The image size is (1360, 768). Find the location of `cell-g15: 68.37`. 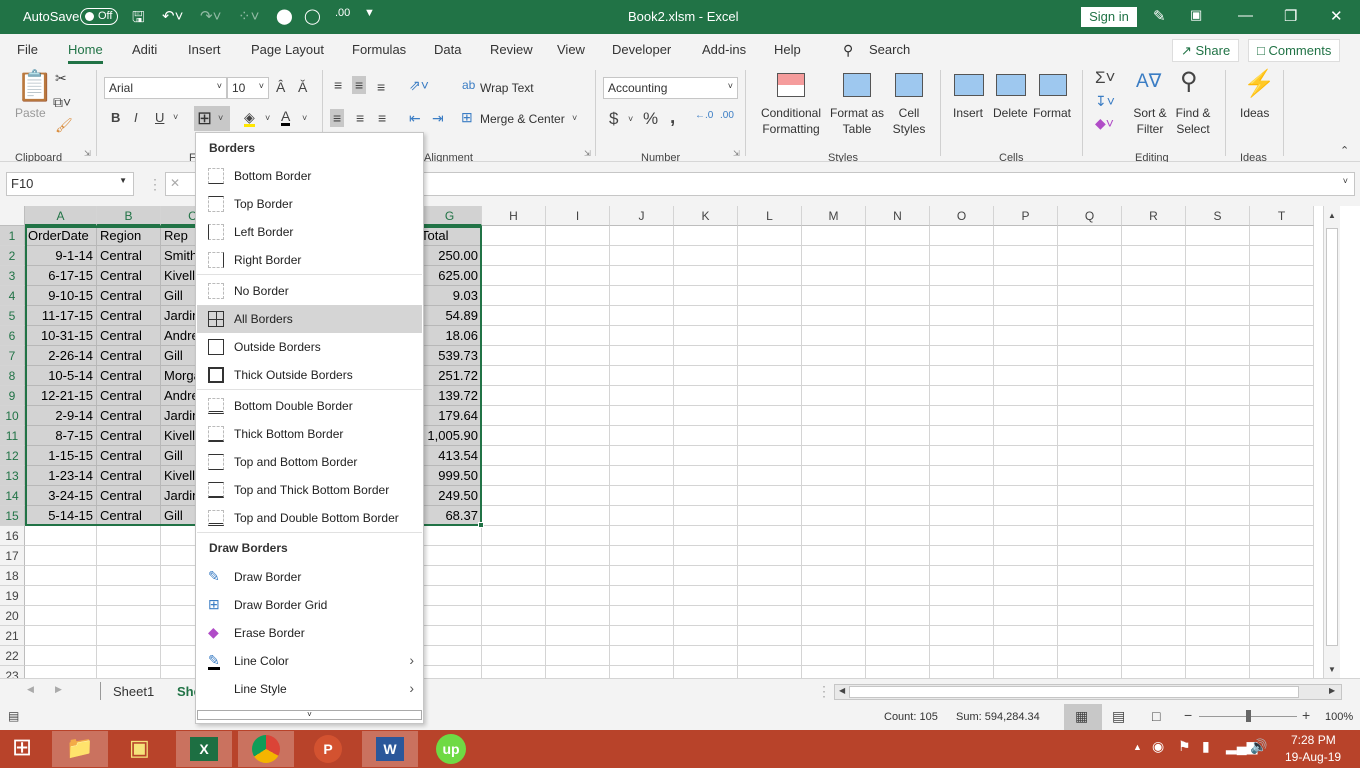

cell-g15: 68.37 is located at coordinates (450, 516).